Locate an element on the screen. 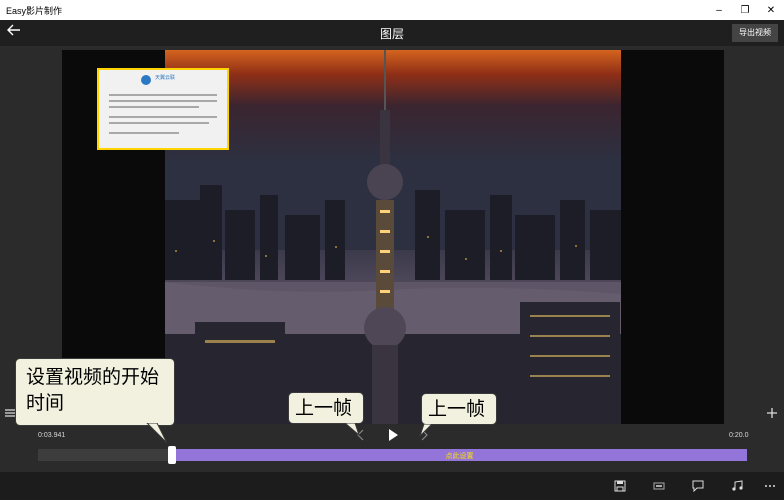 Image resolution: width=784 pixels, height=500 pixels. app-title: Easy影片制作 is located at coordinates (34, 11).